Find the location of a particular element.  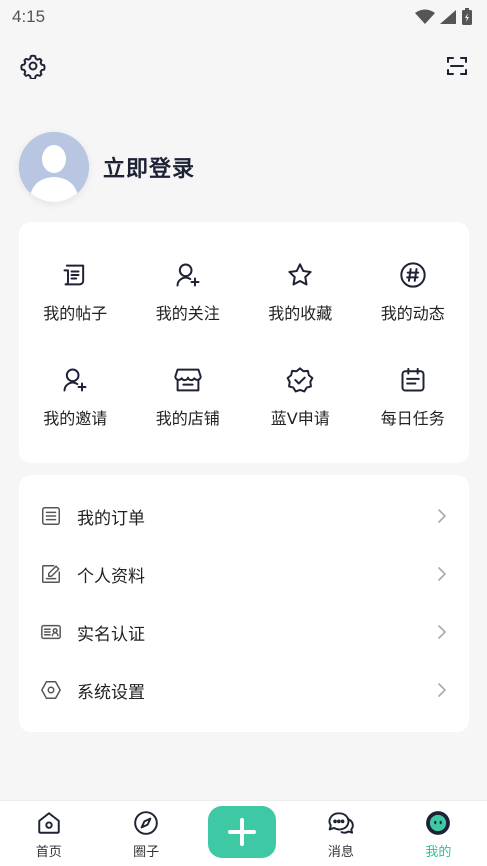

hexagon-settings-icon is located at coordinates (51, 690).